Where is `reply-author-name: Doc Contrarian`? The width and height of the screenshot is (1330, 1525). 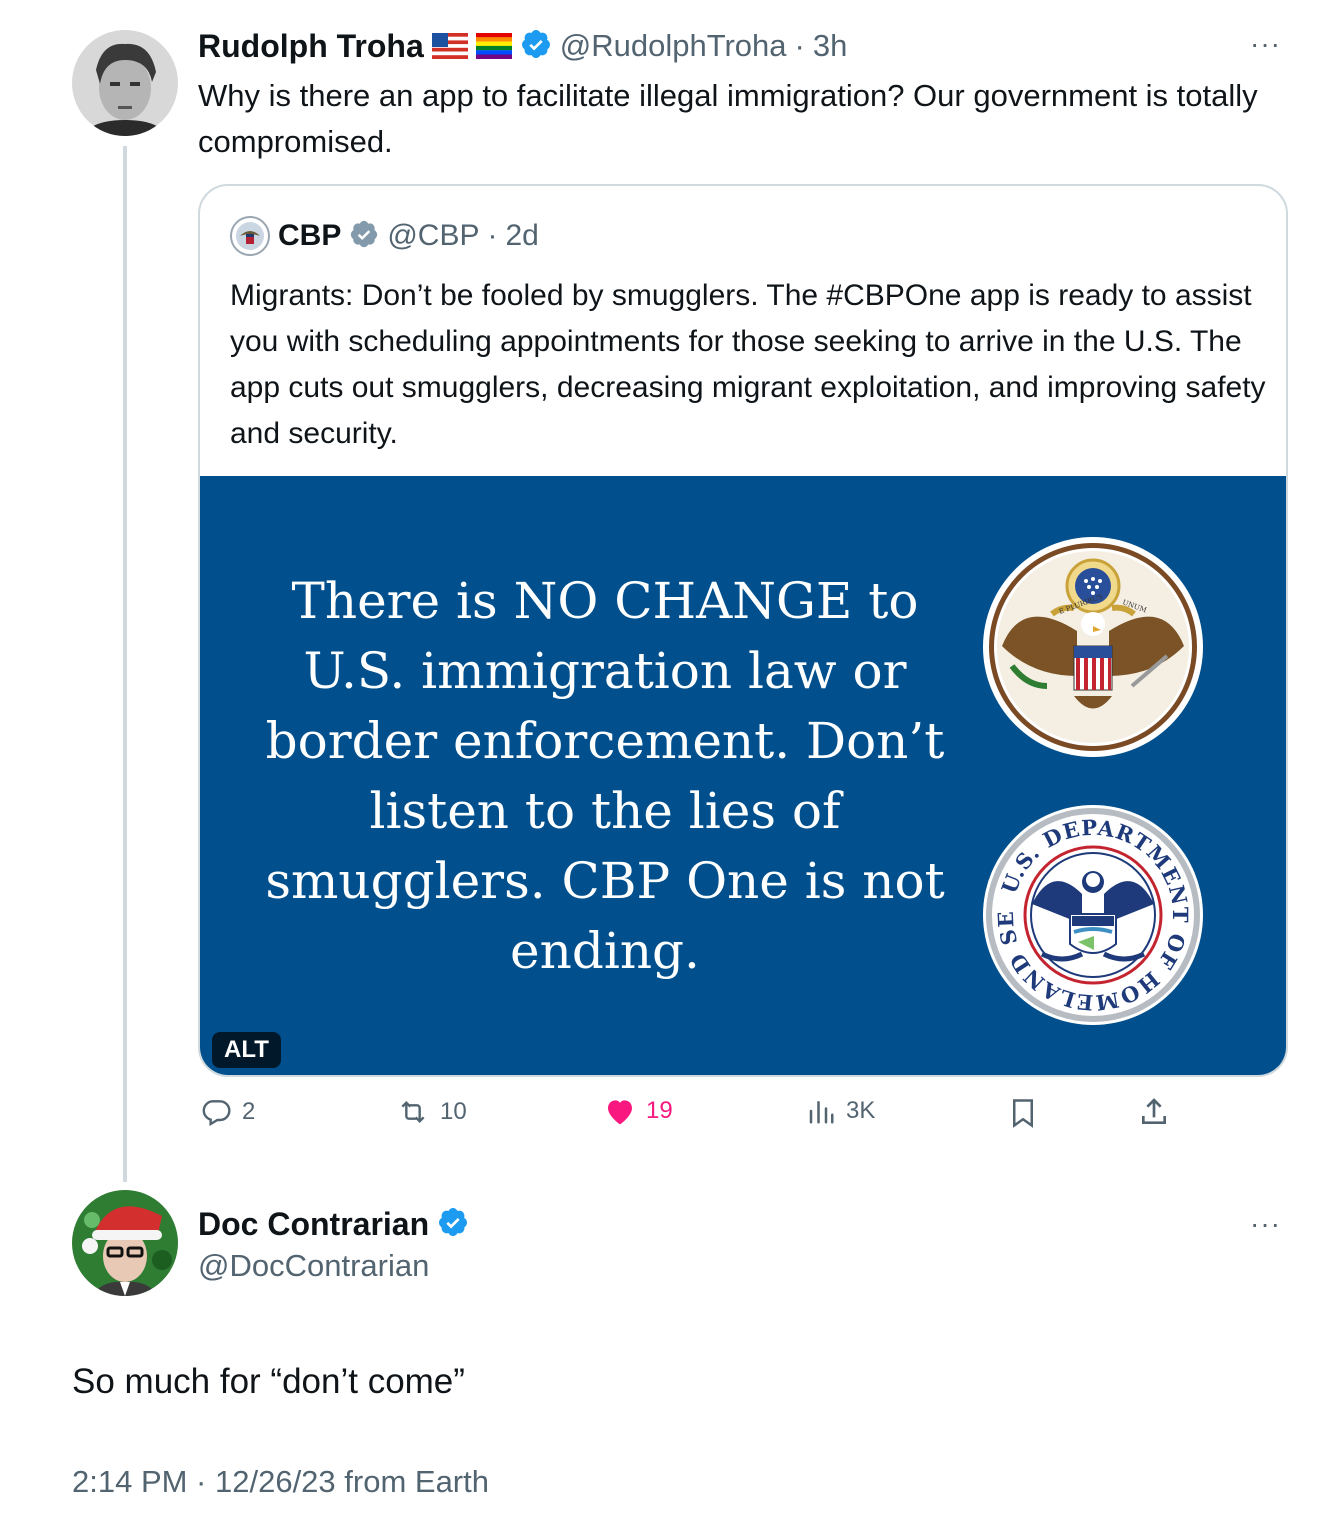
reply-author-name: Doc Contrarian is located at coordinates (313, 1224).